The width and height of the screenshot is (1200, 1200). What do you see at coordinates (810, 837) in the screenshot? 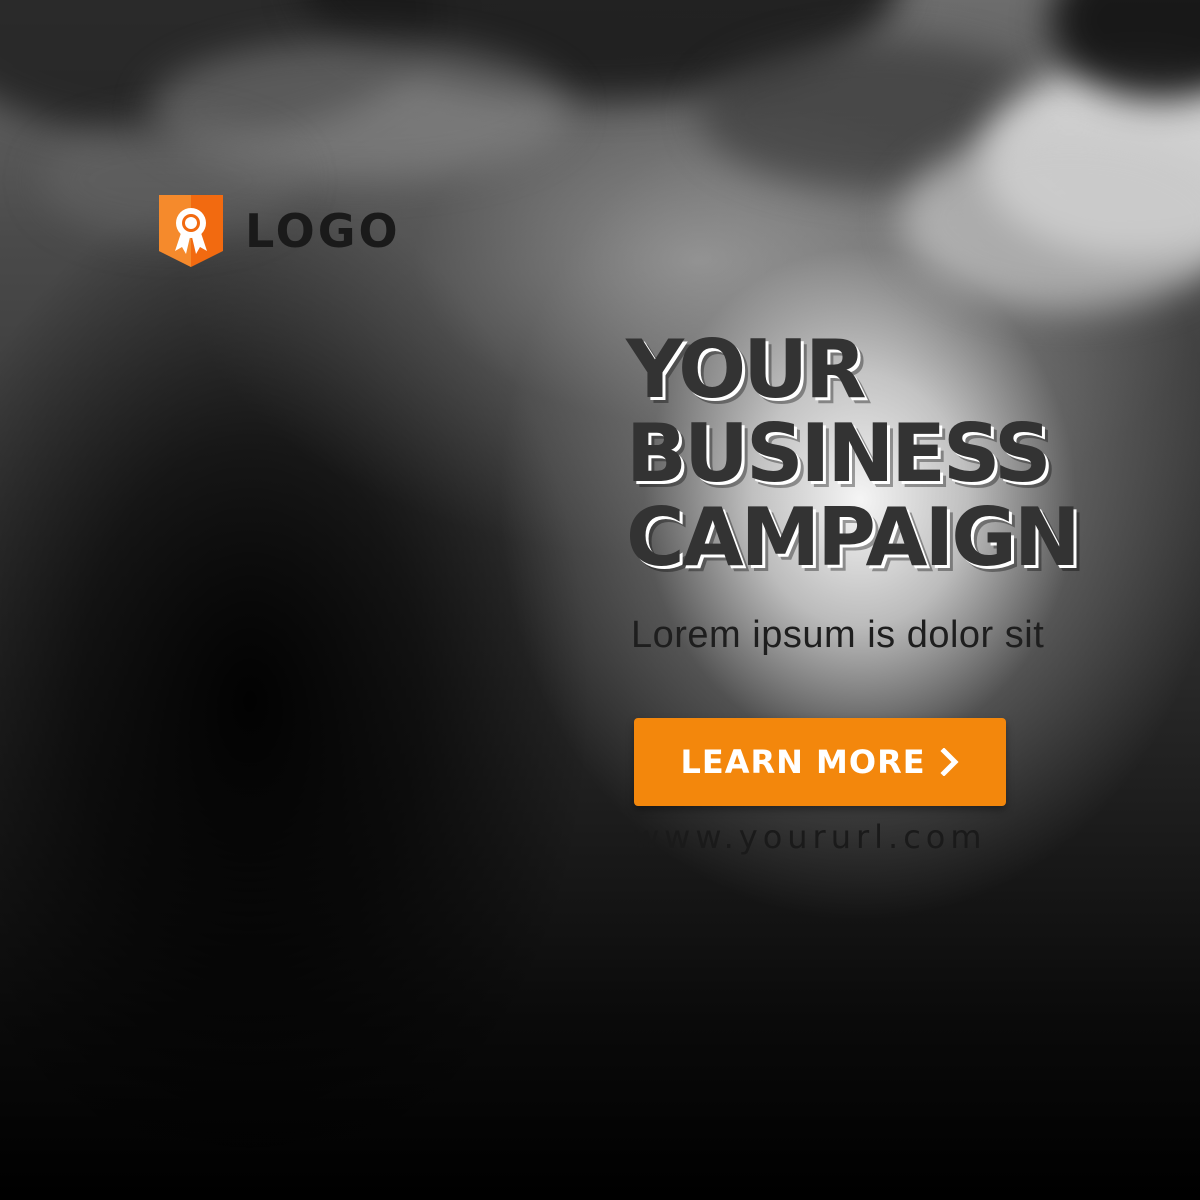
I see `website-url: www.yoururl.com` at bounding box center [810, 837].